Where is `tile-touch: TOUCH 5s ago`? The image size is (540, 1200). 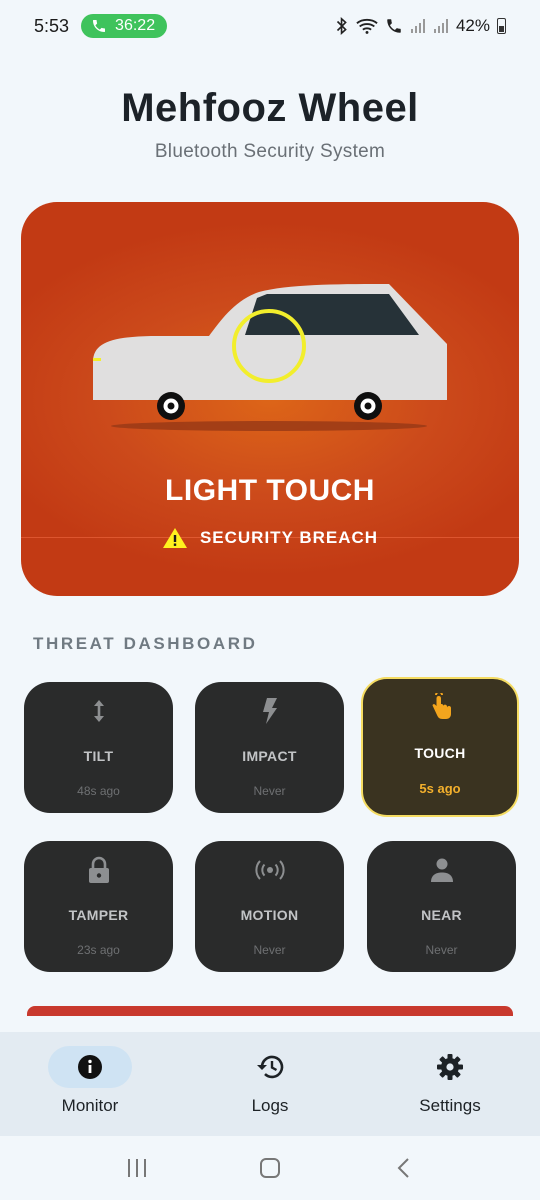
tile-touch: TOUCH 5s ago is located at coordinates (440, 747).